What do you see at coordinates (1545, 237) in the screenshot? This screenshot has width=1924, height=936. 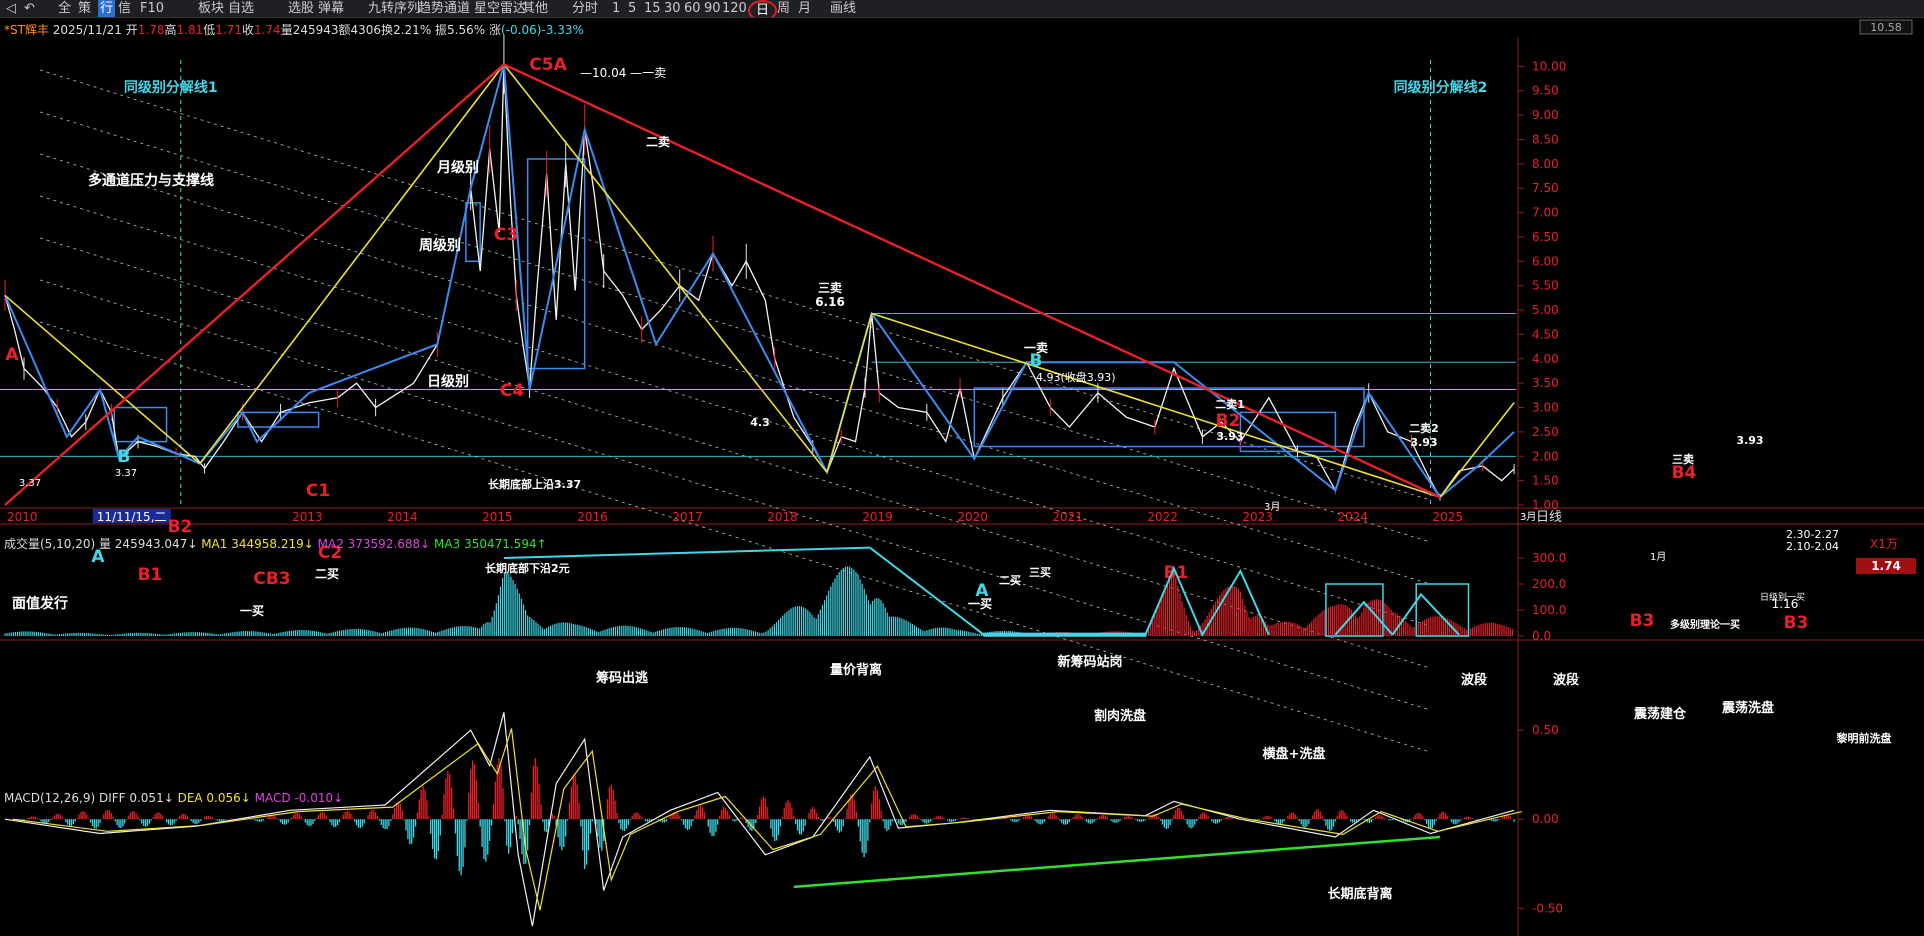 I see `price-tick-label-11: 6.50` at bounding box center [1545, 237].